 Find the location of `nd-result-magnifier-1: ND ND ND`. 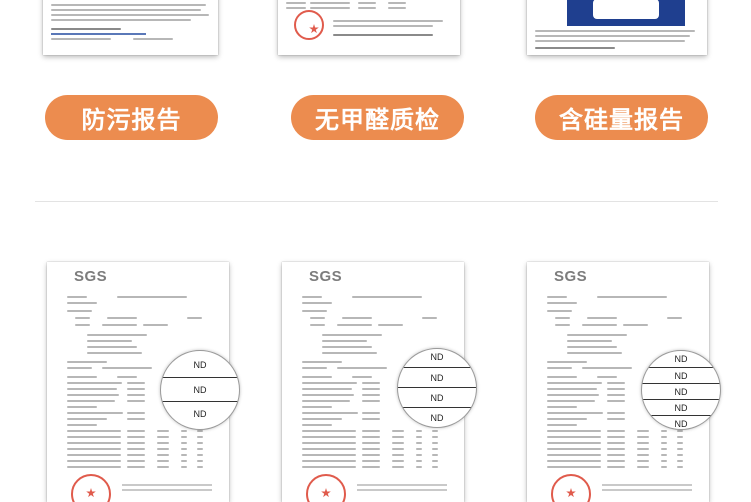

nd-result-magnifier-1: ND ND ND is located at coordinates (200, 390).